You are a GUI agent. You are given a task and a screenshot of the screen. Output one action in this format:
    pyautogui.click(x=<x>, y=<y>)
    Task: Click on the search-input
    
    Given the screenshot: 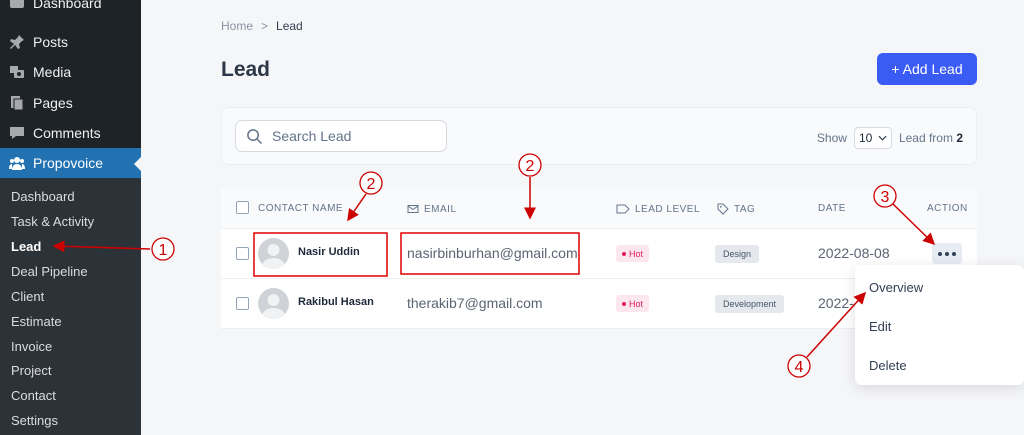 What is the action you would take?
    pyautogui.click(x=352, y=136)
    